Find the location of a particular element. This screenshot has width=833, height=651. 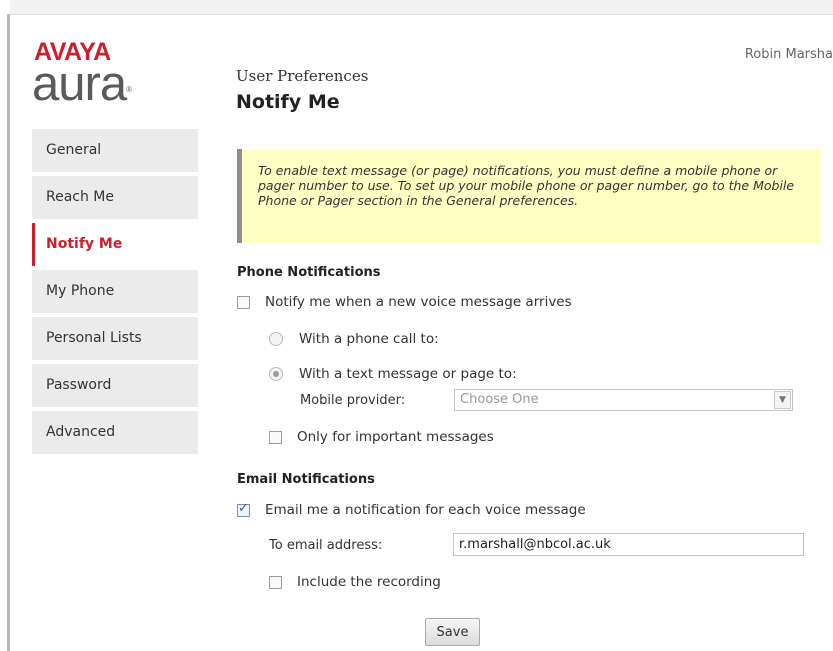

breadcrumb: User Preferences is located at coordinates (302, 76).